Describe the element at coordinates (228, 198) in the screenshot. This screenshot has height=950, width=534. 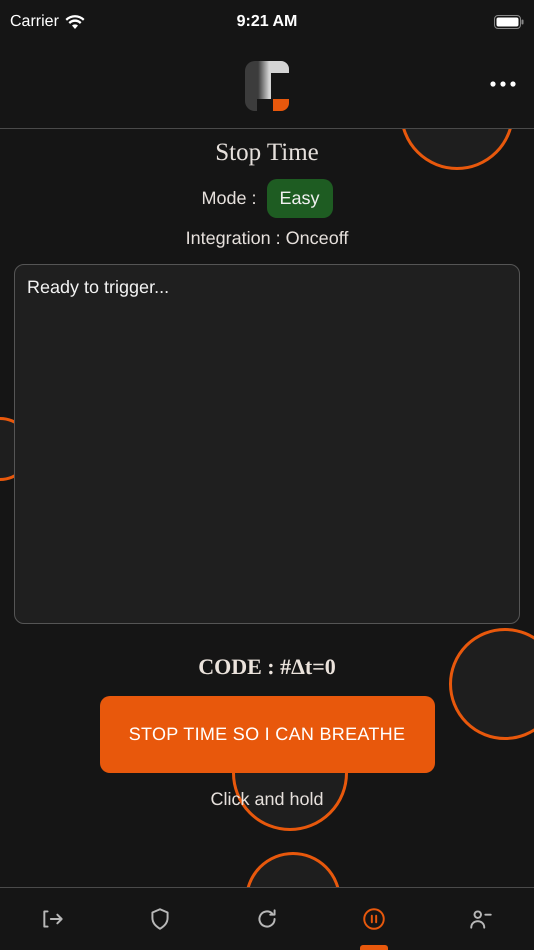
I see `mode-label: Mode :` at that location.